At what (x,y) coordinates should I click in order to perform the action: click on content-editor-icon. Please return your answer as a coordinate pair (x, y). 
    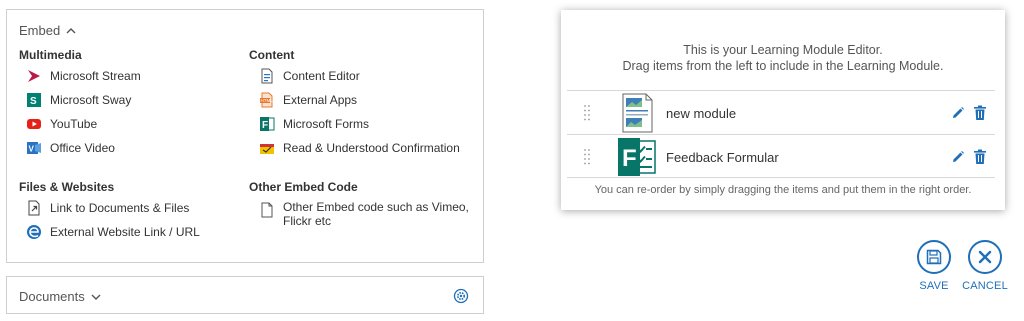
    Looking at the image, I should click on (267, 76).